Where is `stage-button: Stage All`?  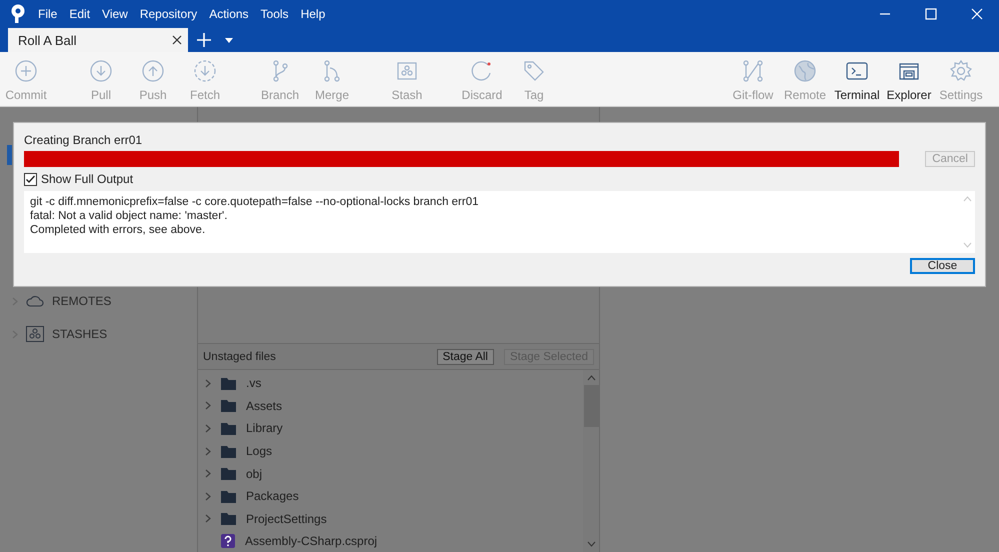 stage-button: Stage All is located at coordinates (465, 356).